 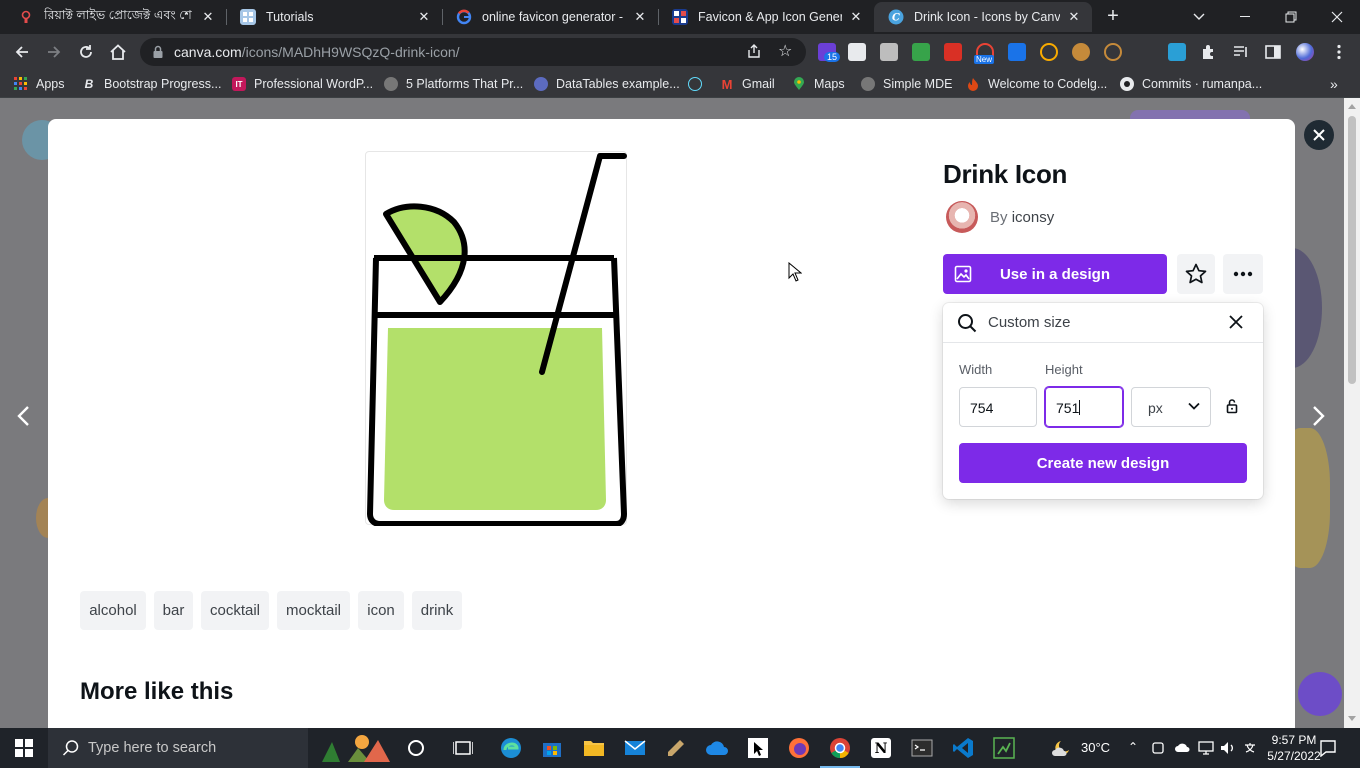 I want to click on onedrive-tray-icon, so click(x=1182, y=748).